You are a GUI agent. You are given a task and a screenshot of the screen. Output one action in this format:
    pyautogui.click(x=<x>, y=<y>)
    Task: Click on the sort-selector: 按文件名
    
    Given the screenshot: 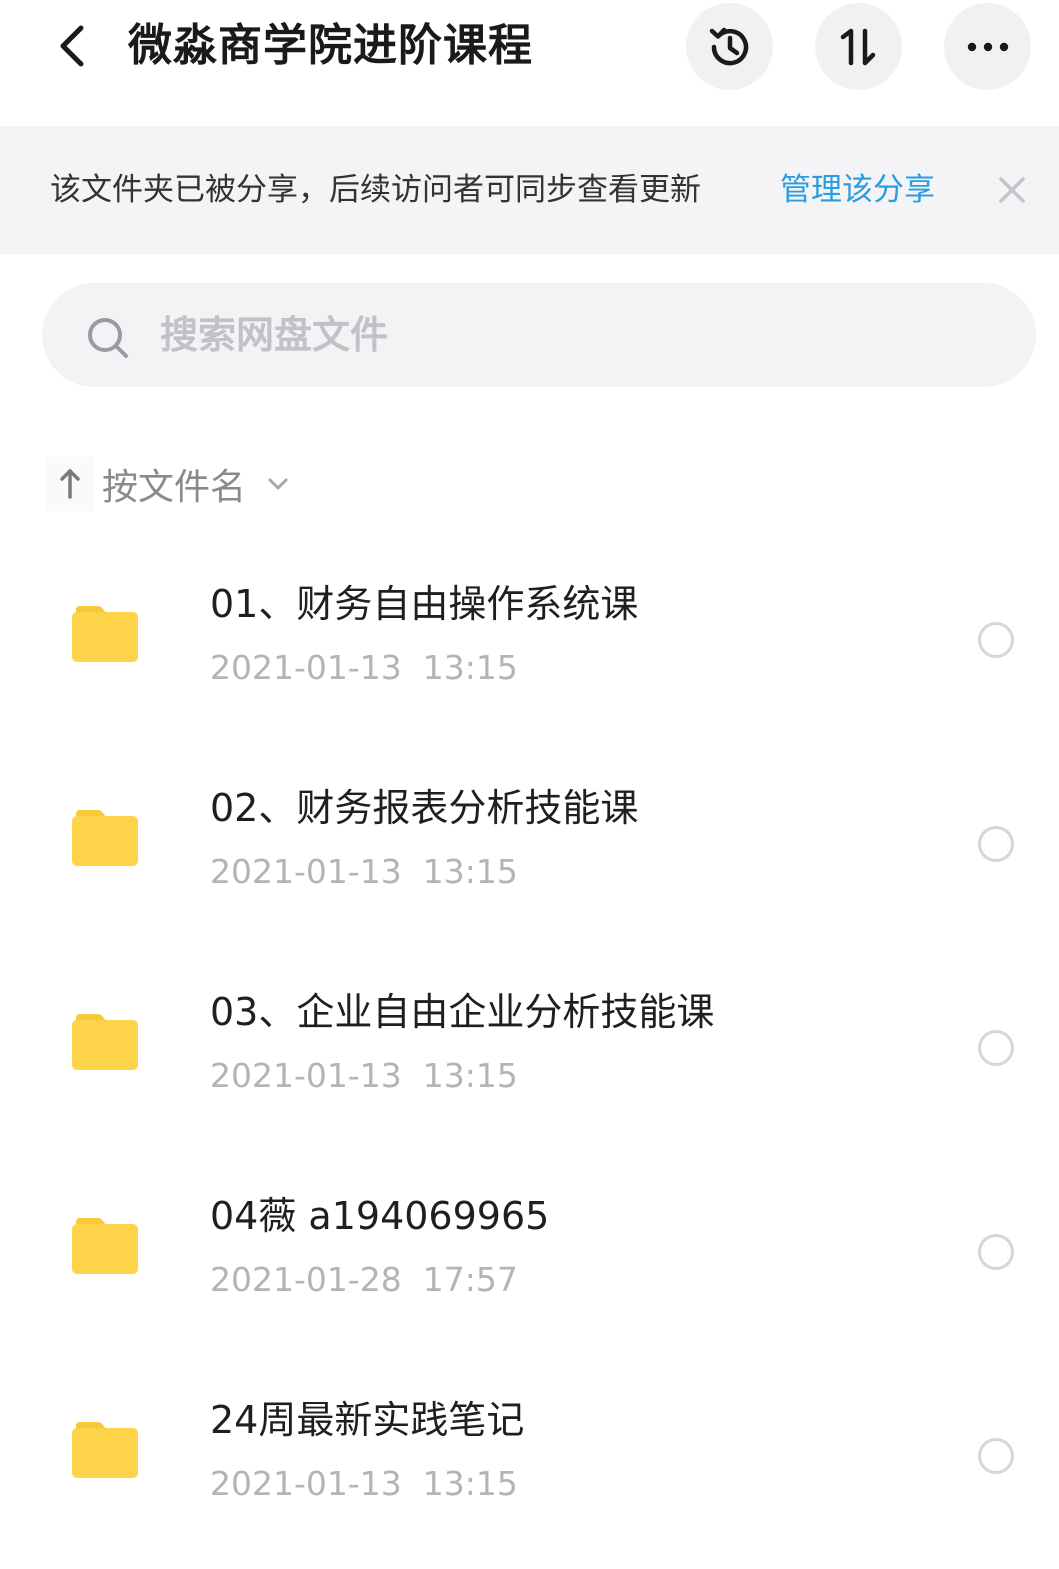 What is the action you would take?
    pyautogui.click(x=168, y=484)
    